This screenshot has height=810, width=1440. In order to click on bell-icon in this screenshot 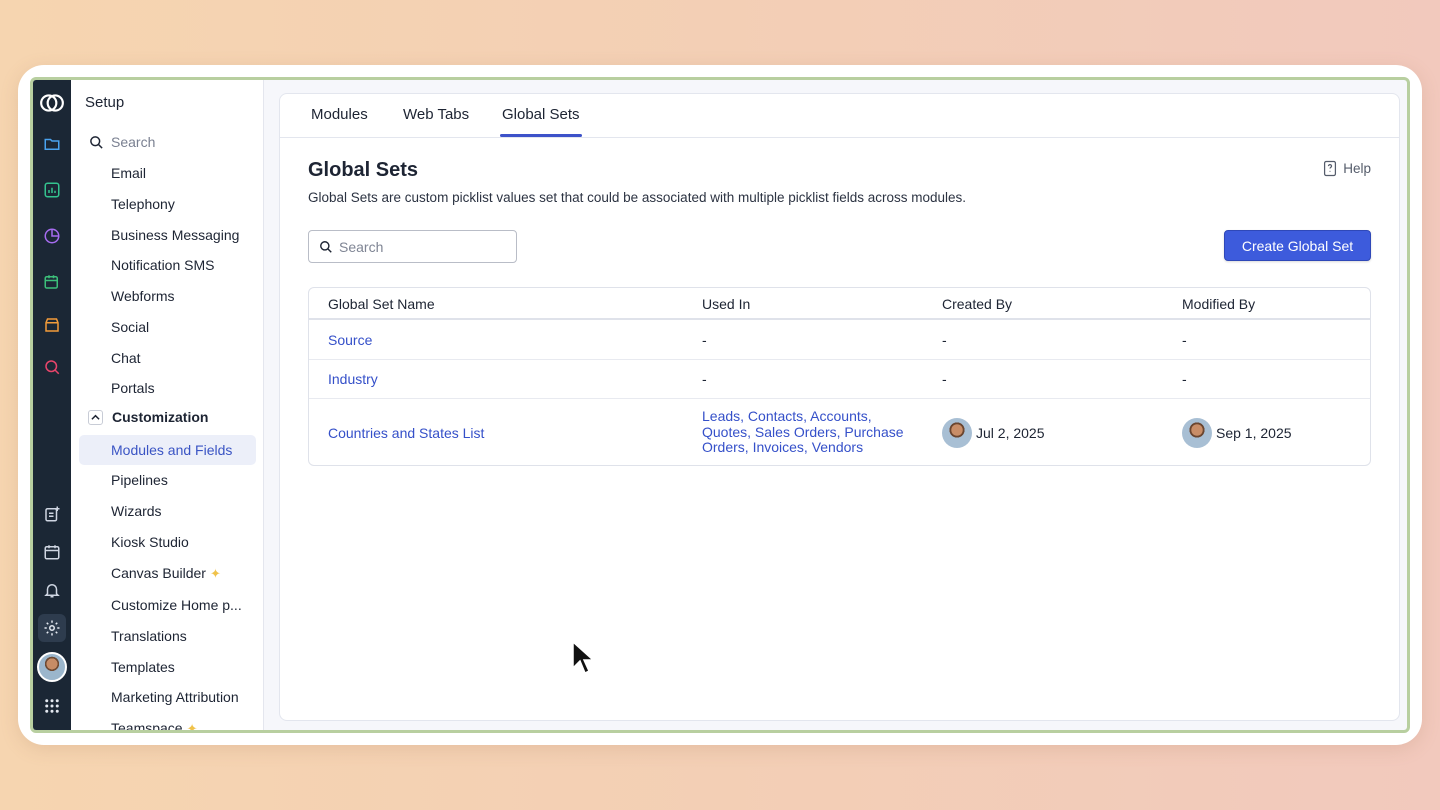, I will do `click(52, 590)`.